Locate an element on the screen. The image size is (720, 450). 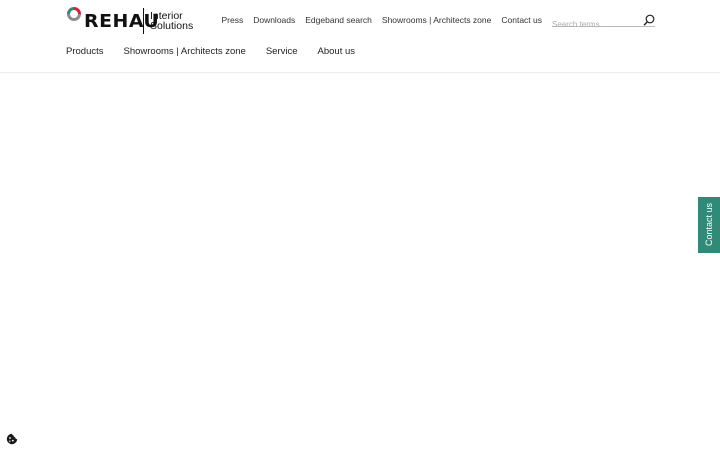
search-icon is located at coordinates (649, 20).